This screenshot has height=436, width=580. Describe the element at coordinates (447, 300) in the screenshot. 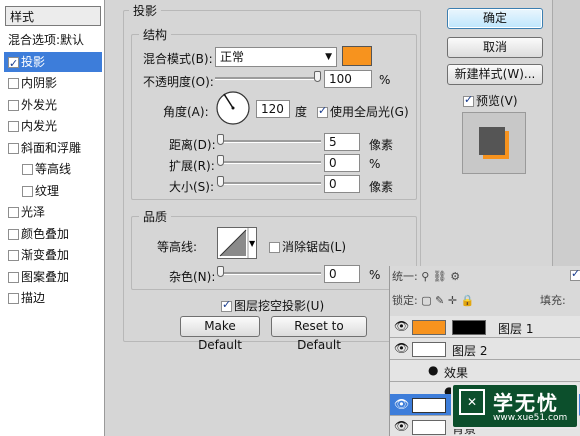

I see `lock-icons: ▢ ✎ ✛ 🔒` at that location.